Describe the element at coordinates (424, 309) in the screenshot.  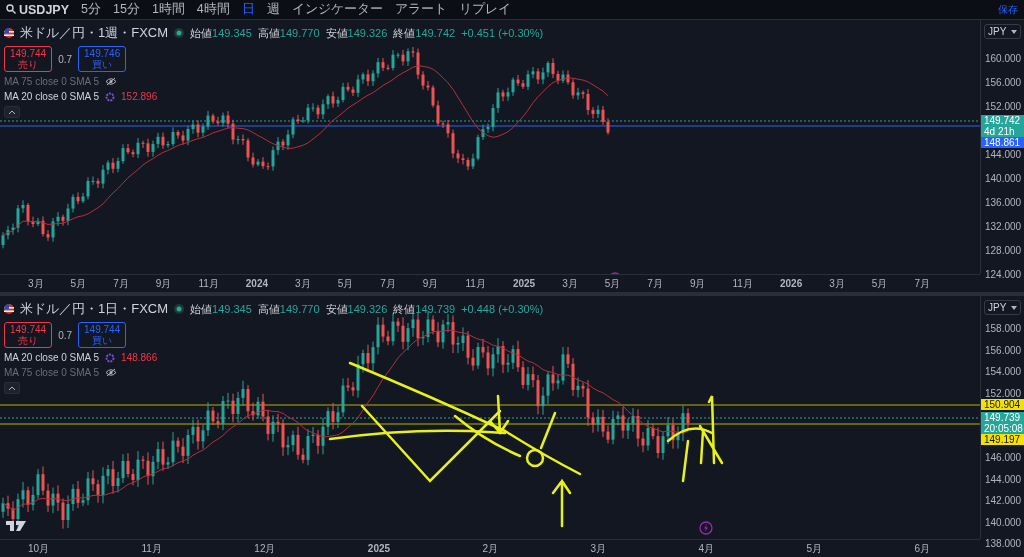
I see `ohlc-value: 終値149.739` at that location.